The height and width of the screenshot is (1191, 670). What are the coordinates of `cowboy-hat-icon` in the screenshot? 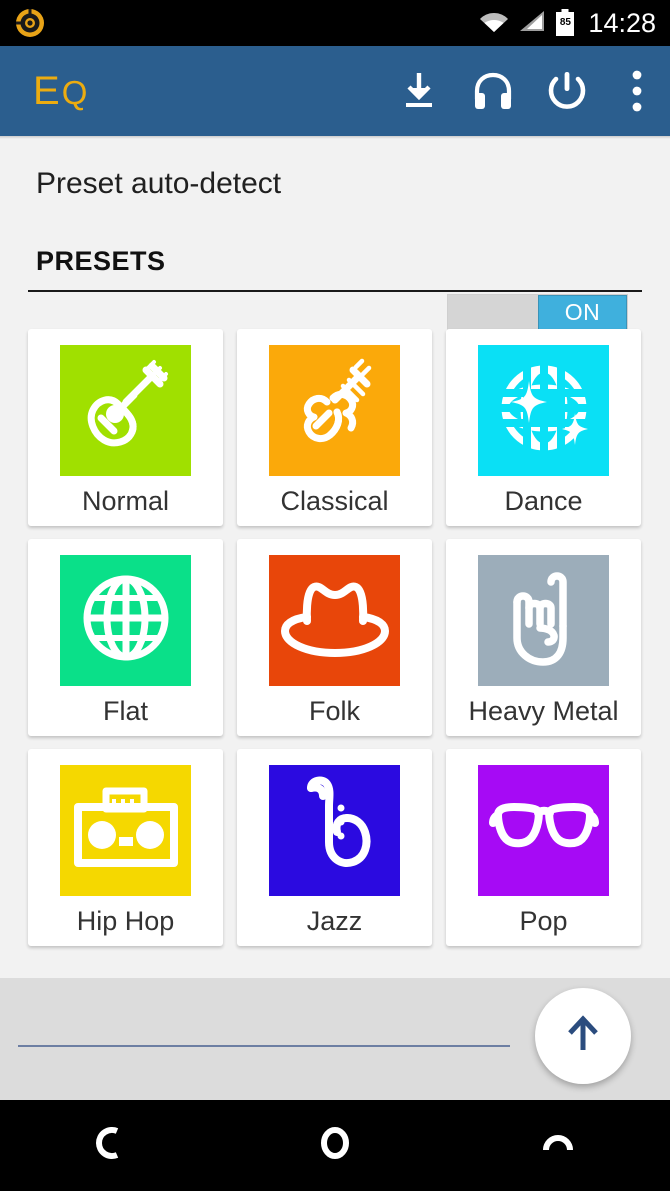 It's located at (334, 620).